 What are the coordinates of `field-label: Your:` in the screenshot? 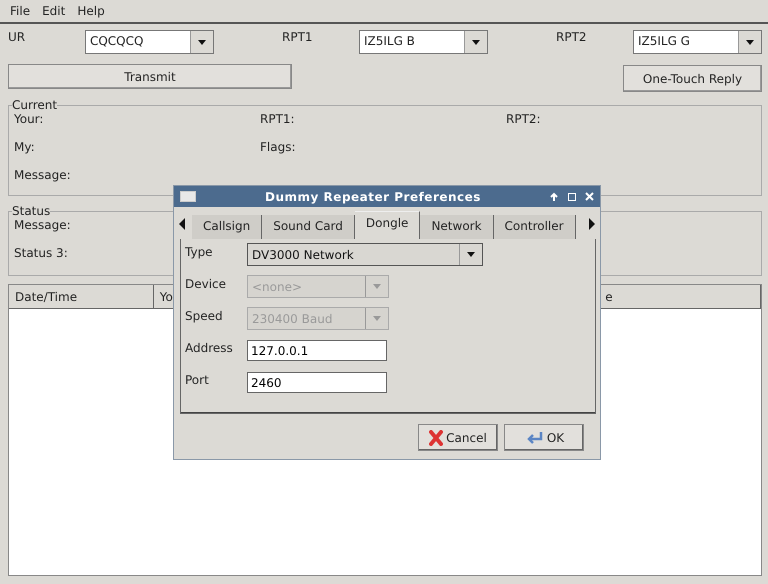 It's located at (29, 119).